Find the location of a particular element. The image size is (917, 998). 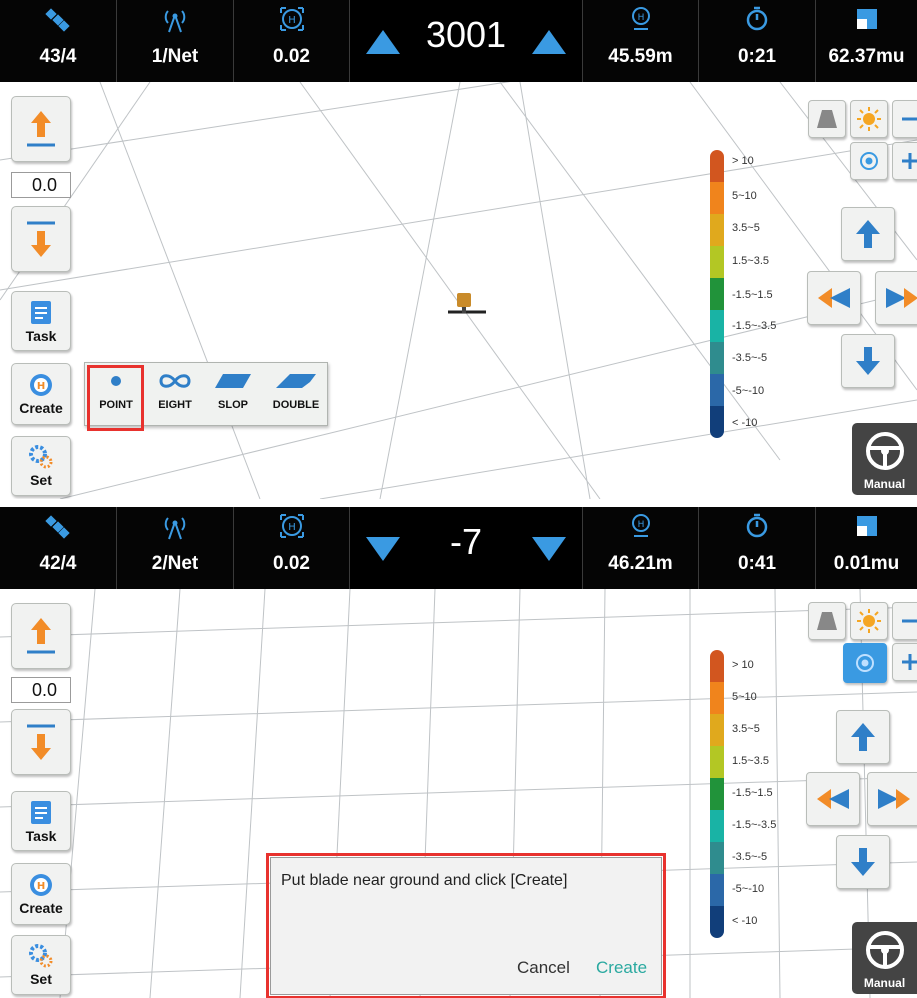

double-label: DOUBLE is located at coordinates (296, 405).